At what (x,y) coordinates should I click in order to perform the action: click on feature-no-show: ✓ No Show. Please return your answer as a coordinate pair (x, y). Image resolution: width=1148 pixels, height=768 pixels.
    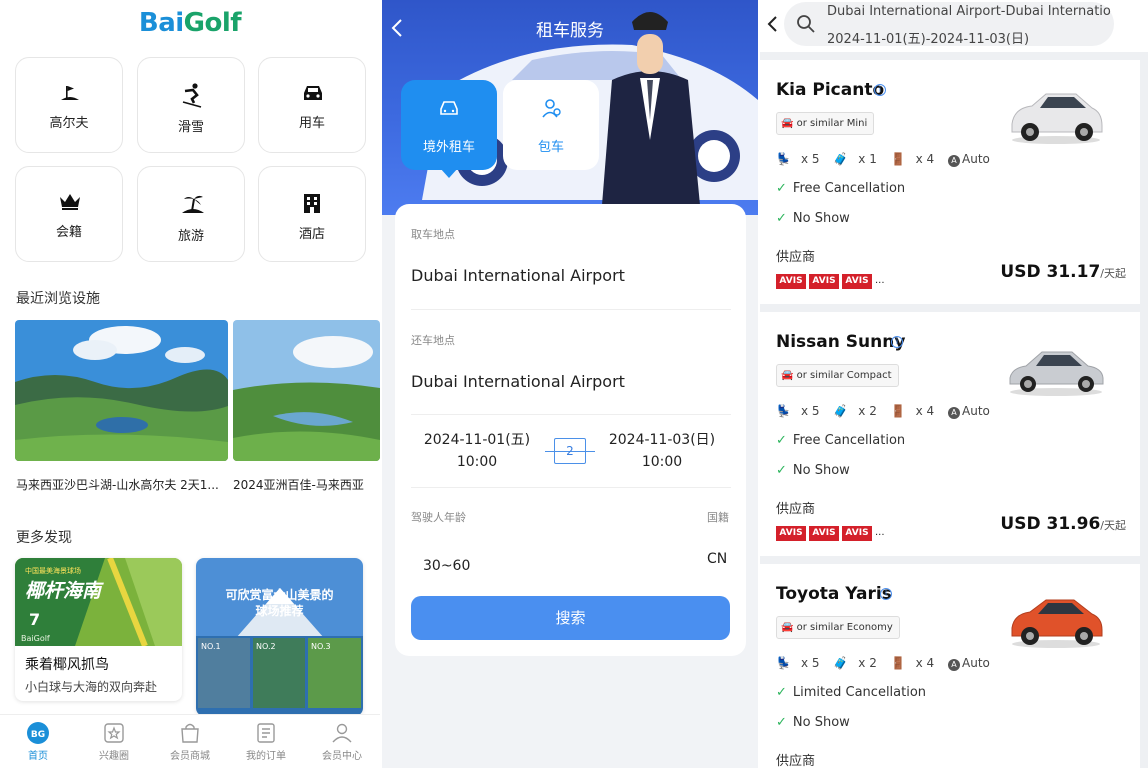
    Looking at the image, I should click on (813, 218).